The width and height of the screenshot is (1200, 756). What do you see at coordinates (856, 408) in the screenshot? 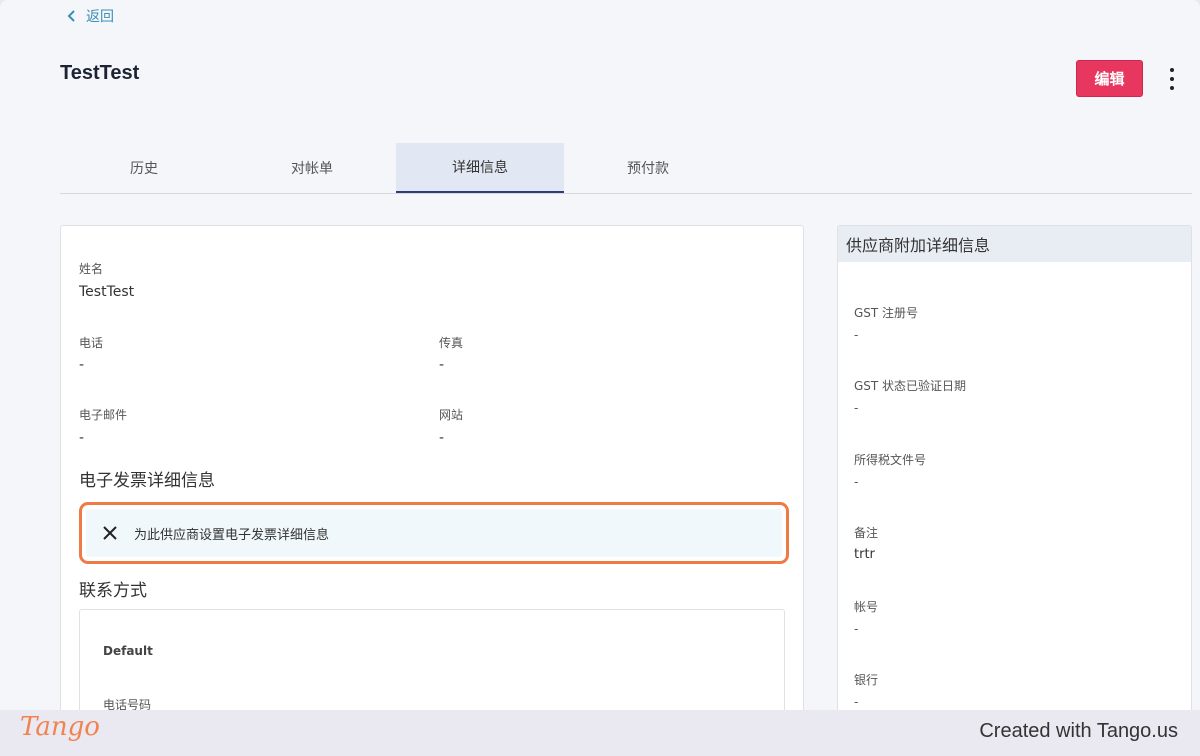
I see `gst-verified-date-value: -` at bounding box center [856, 408].